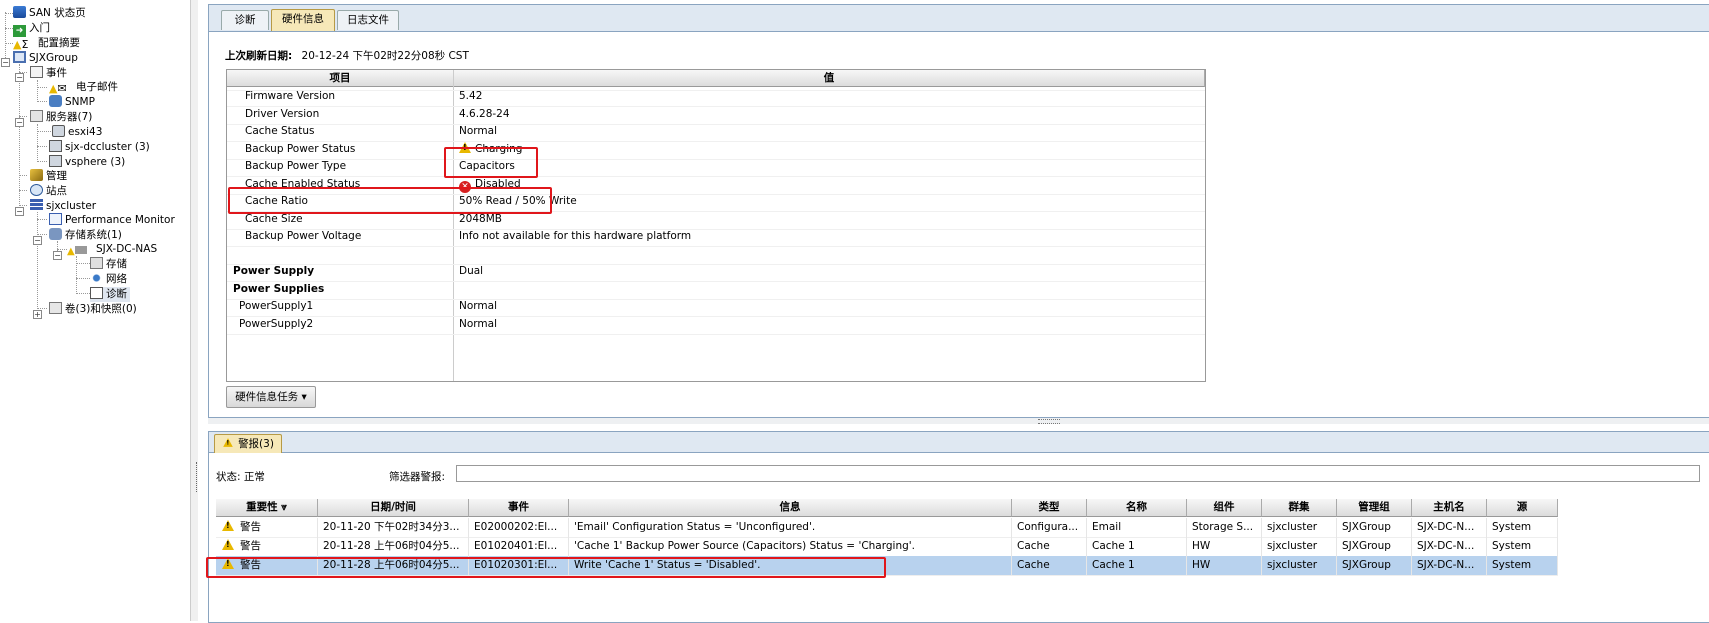 This screenshot has height=623, width=1709. I want to click on tree-item-sjx-dc-nas: ▲ SJX-DC-NAS, so click(112, 249).